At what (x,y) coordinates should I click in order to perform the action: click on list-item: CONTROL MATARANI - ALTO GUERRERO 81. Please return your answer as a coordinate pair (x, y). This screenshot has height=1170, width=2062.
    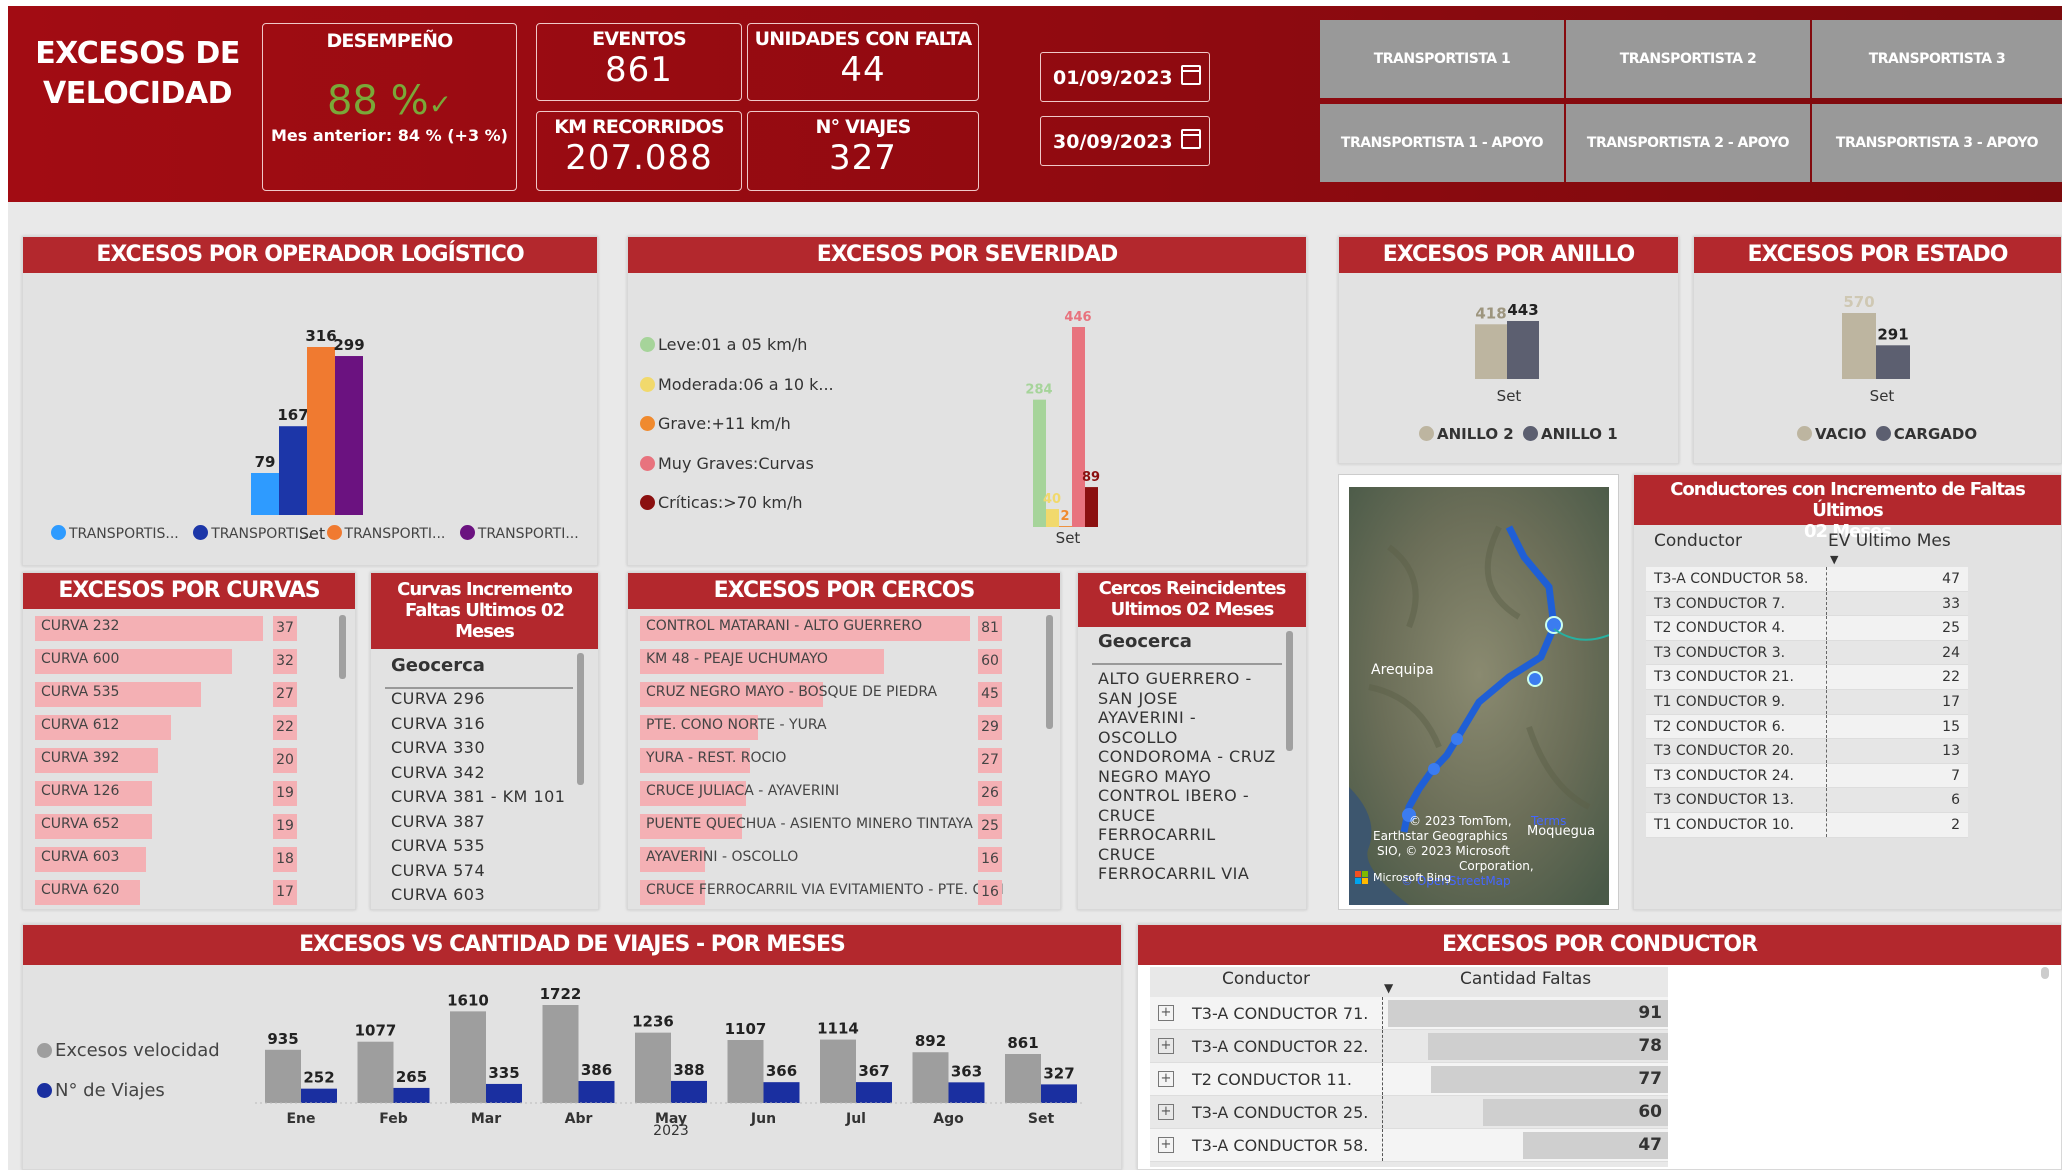
    Looking at the image, I should click on (845, 629).